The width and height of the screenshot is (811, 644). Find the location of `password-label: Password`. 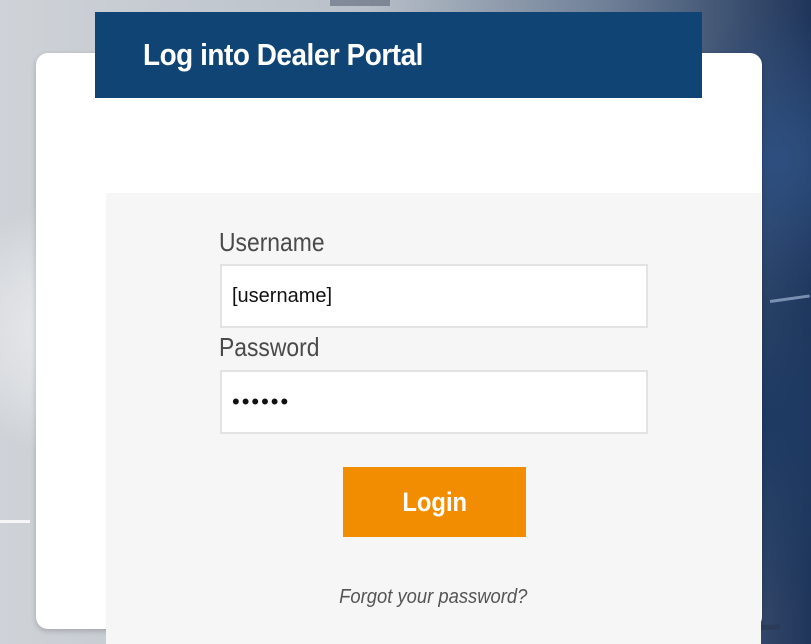

password-label: Password is located at coordinates (269, 347).